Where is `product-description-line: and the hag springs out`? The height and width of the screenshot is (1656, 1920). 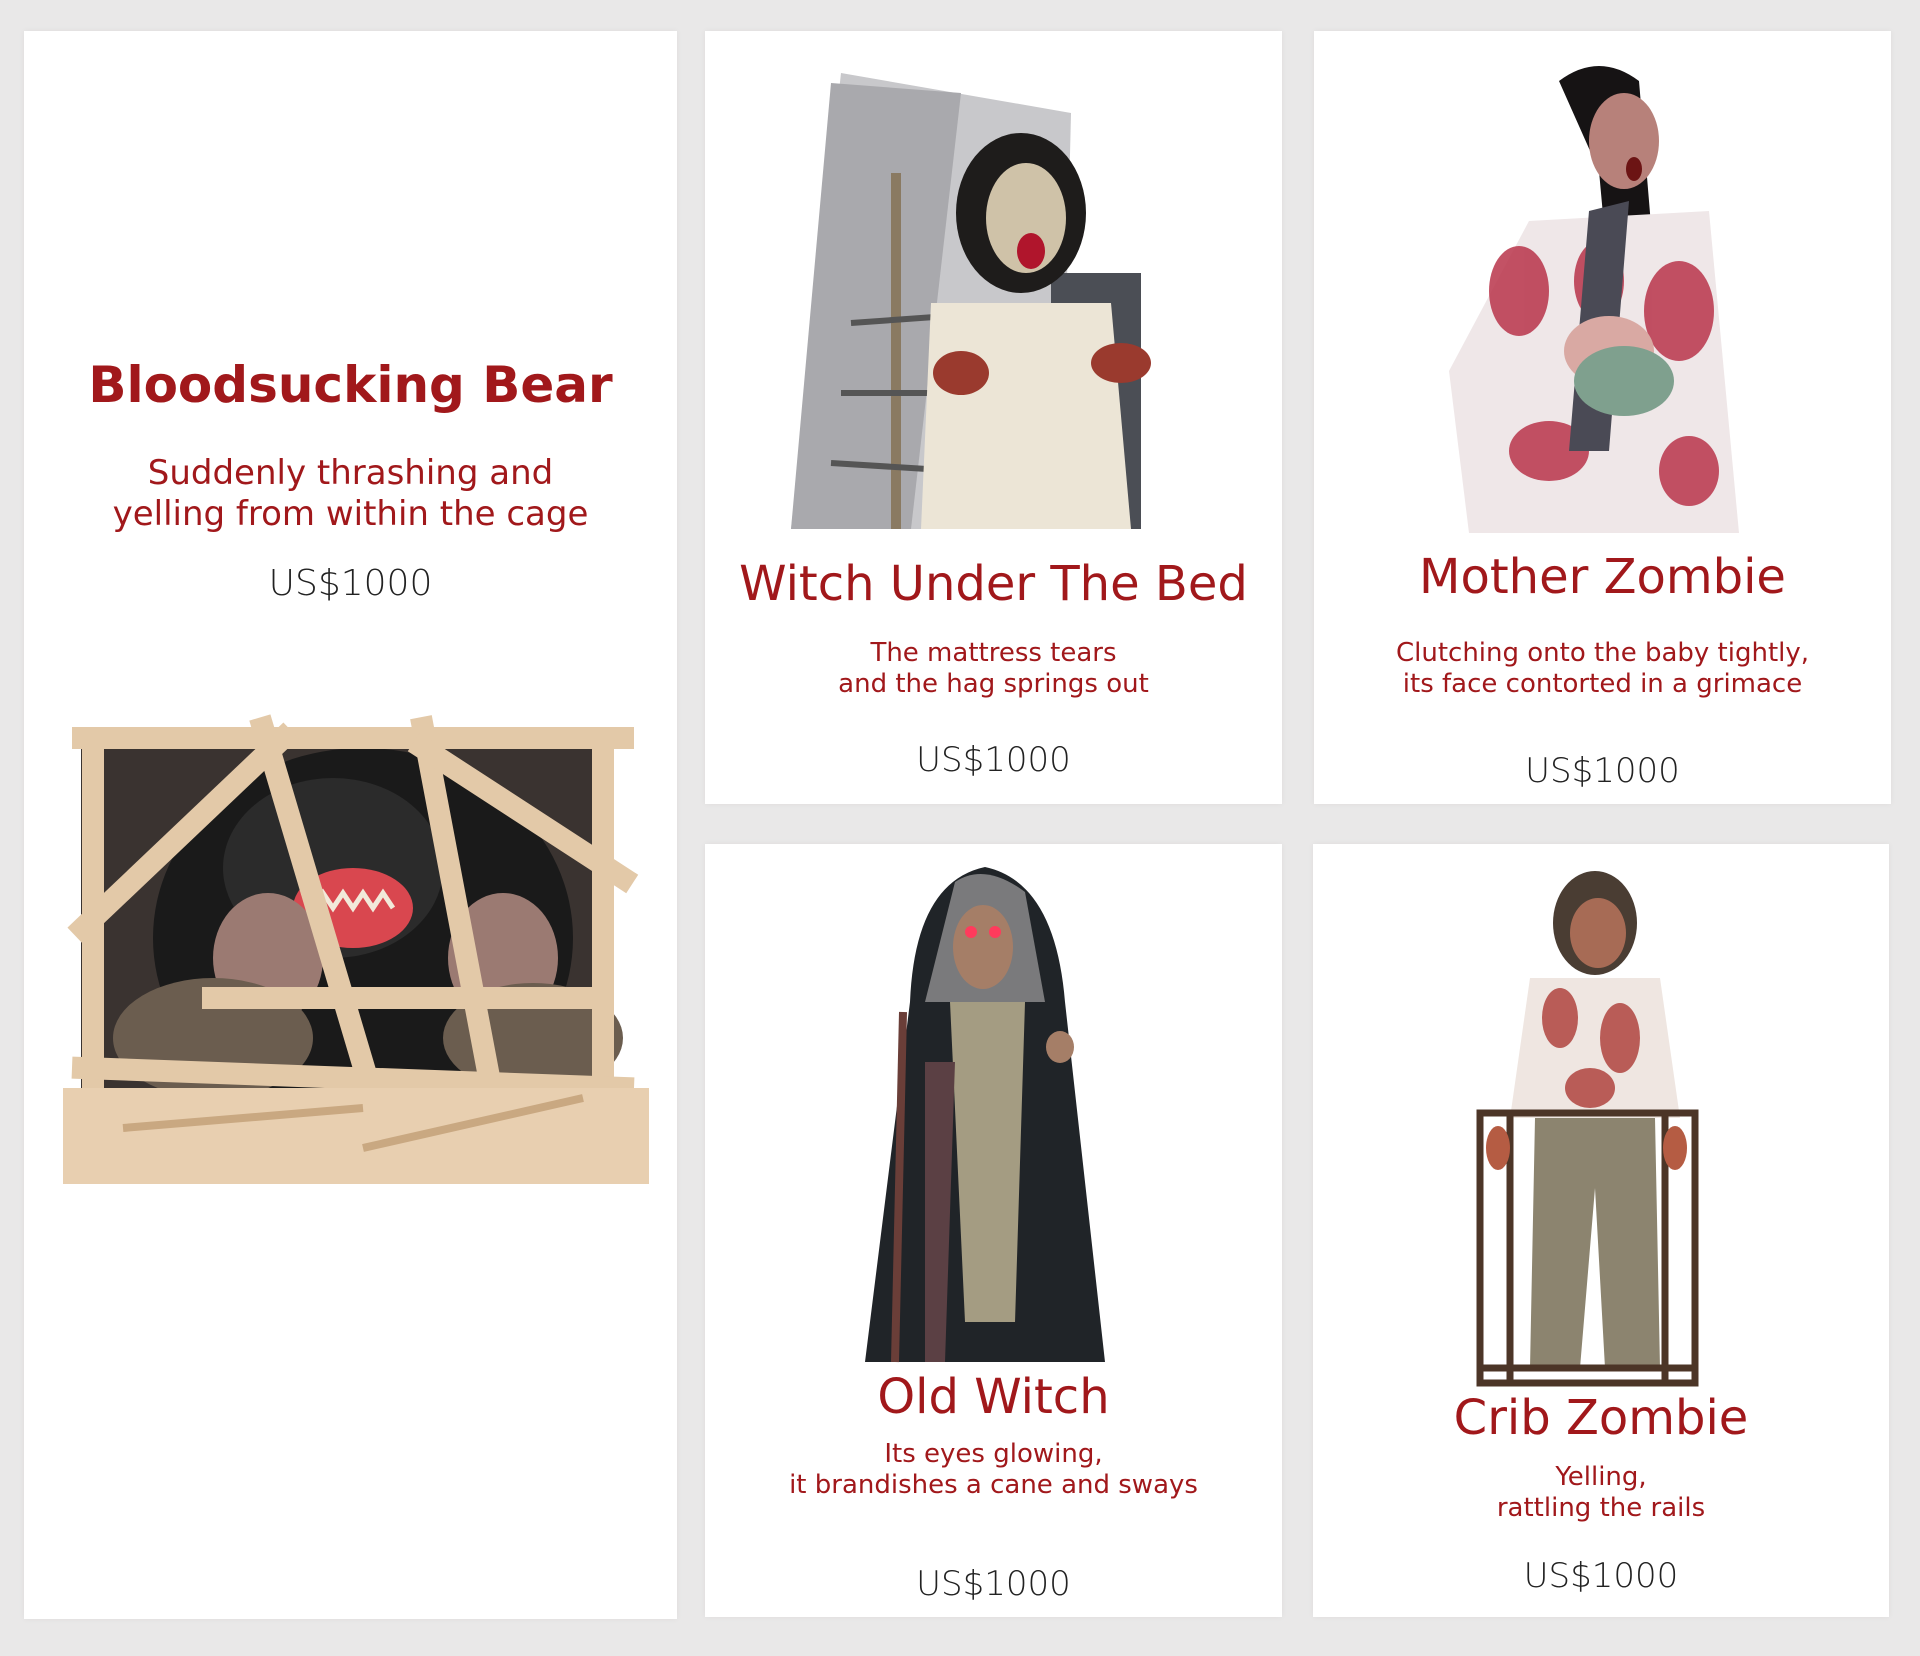
product-description-line: and the hag springs out is located at coordinates (993, 684).